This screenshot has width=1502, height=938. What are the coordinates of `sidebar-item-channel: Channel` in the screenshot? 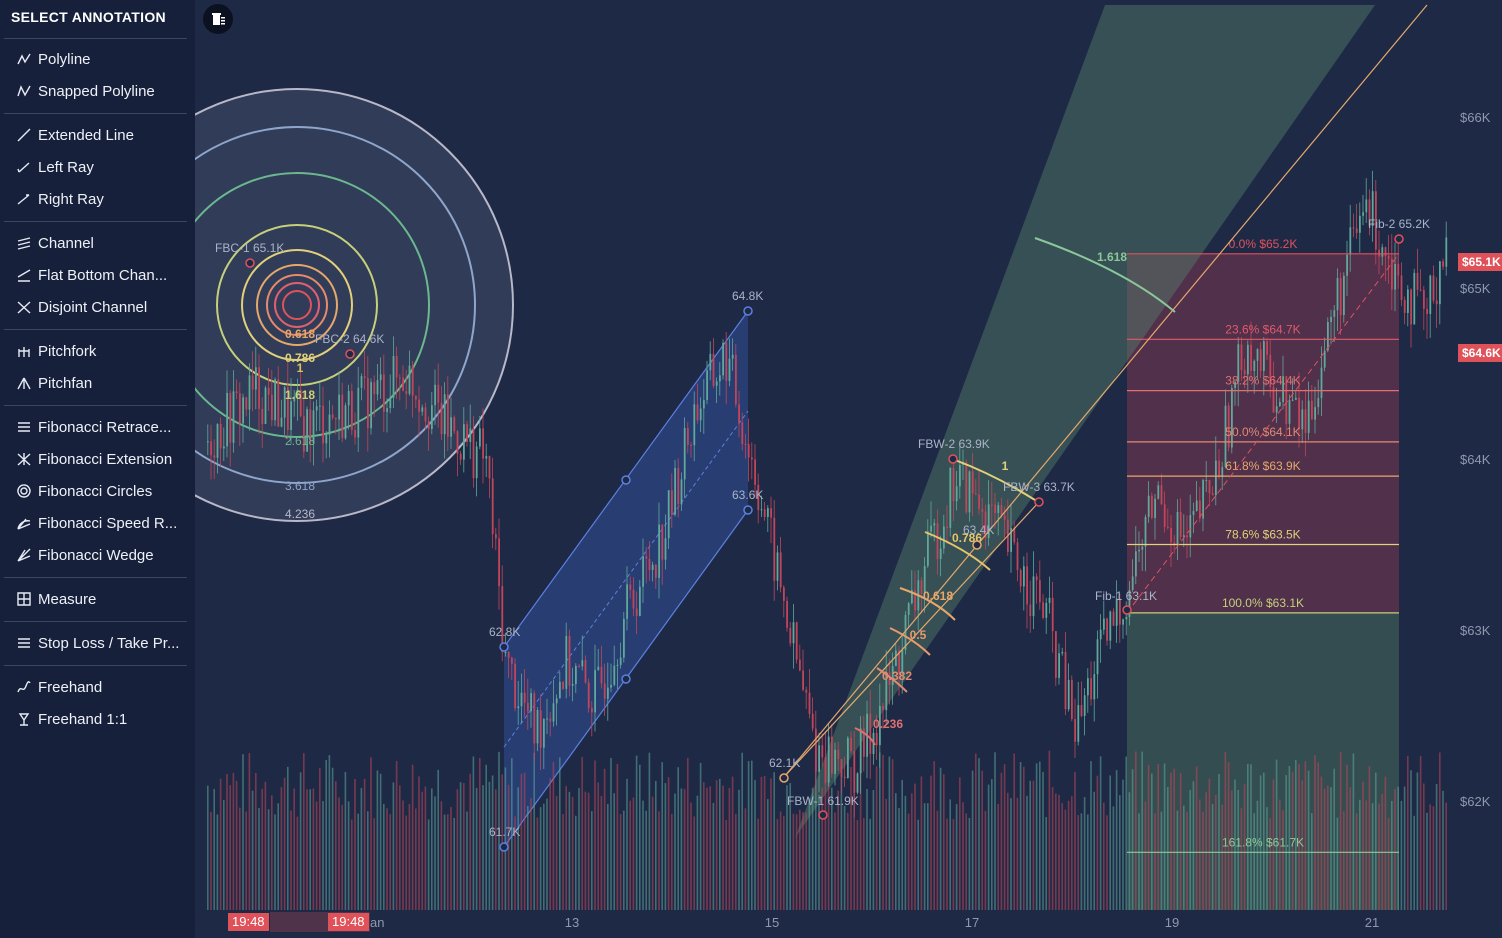 It's located at (54, 243).